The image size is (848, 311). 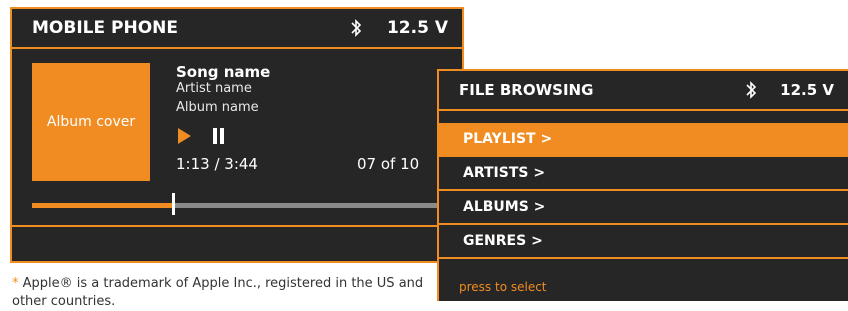 What do you see at coordinates (643, 242) in the screenshot?
I see `menu-item-genres: GENRES >` at bounding box center [643, 242].